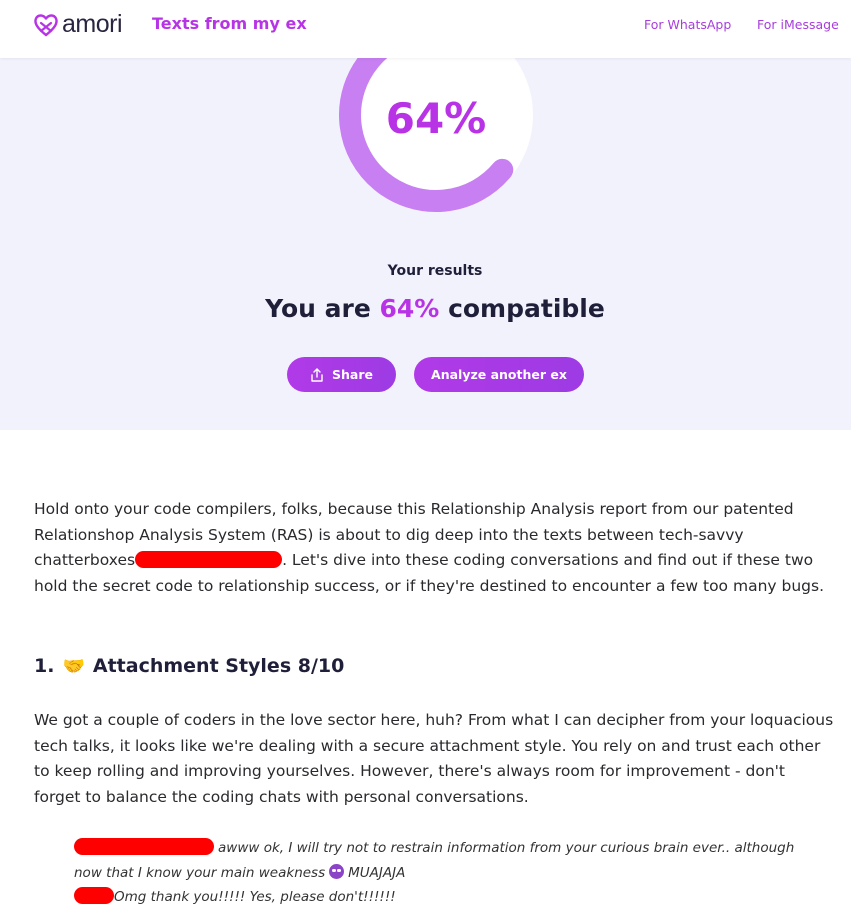  What do you see at coordinates (687, 24) in the screenshot?
I see `nav-link-whatsapp: For WhatsApp` at bounding box center [687, 24].